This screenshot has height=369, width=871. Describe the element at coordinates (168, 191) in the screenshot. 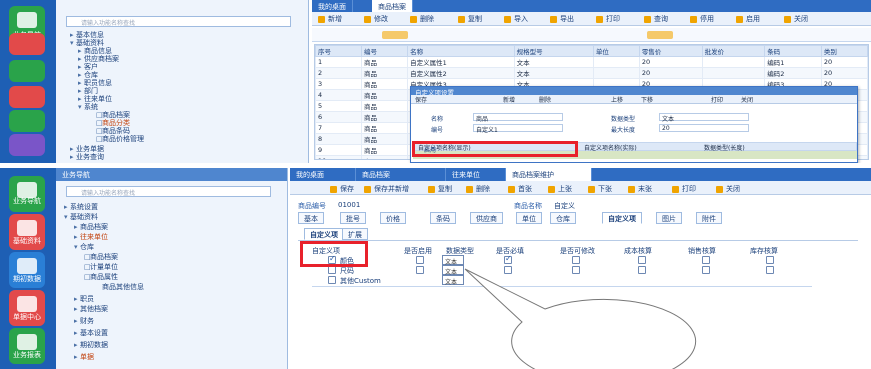

I see `nav-search-input-bottom: 请输入功能名称查找` at that location.